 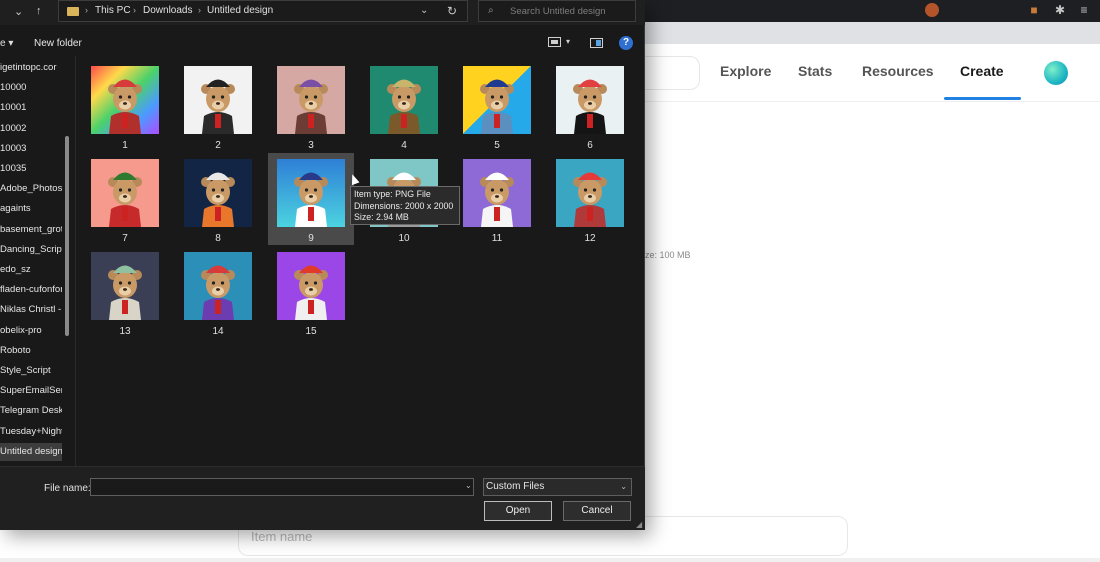 I want to click on file-tile: 11, so click(x=497, y=199).